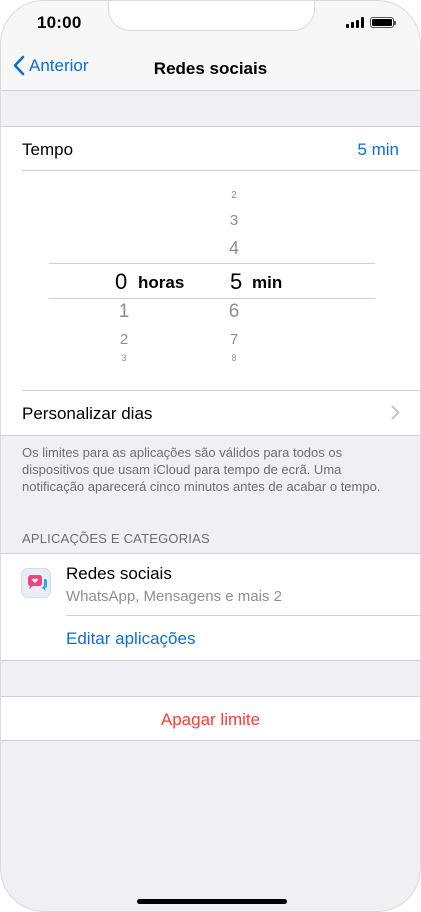  What do you see at coordinates (161, 282) in the screenshot?
I see `hours-unit-label: horas` at bounding box center [161, 282].